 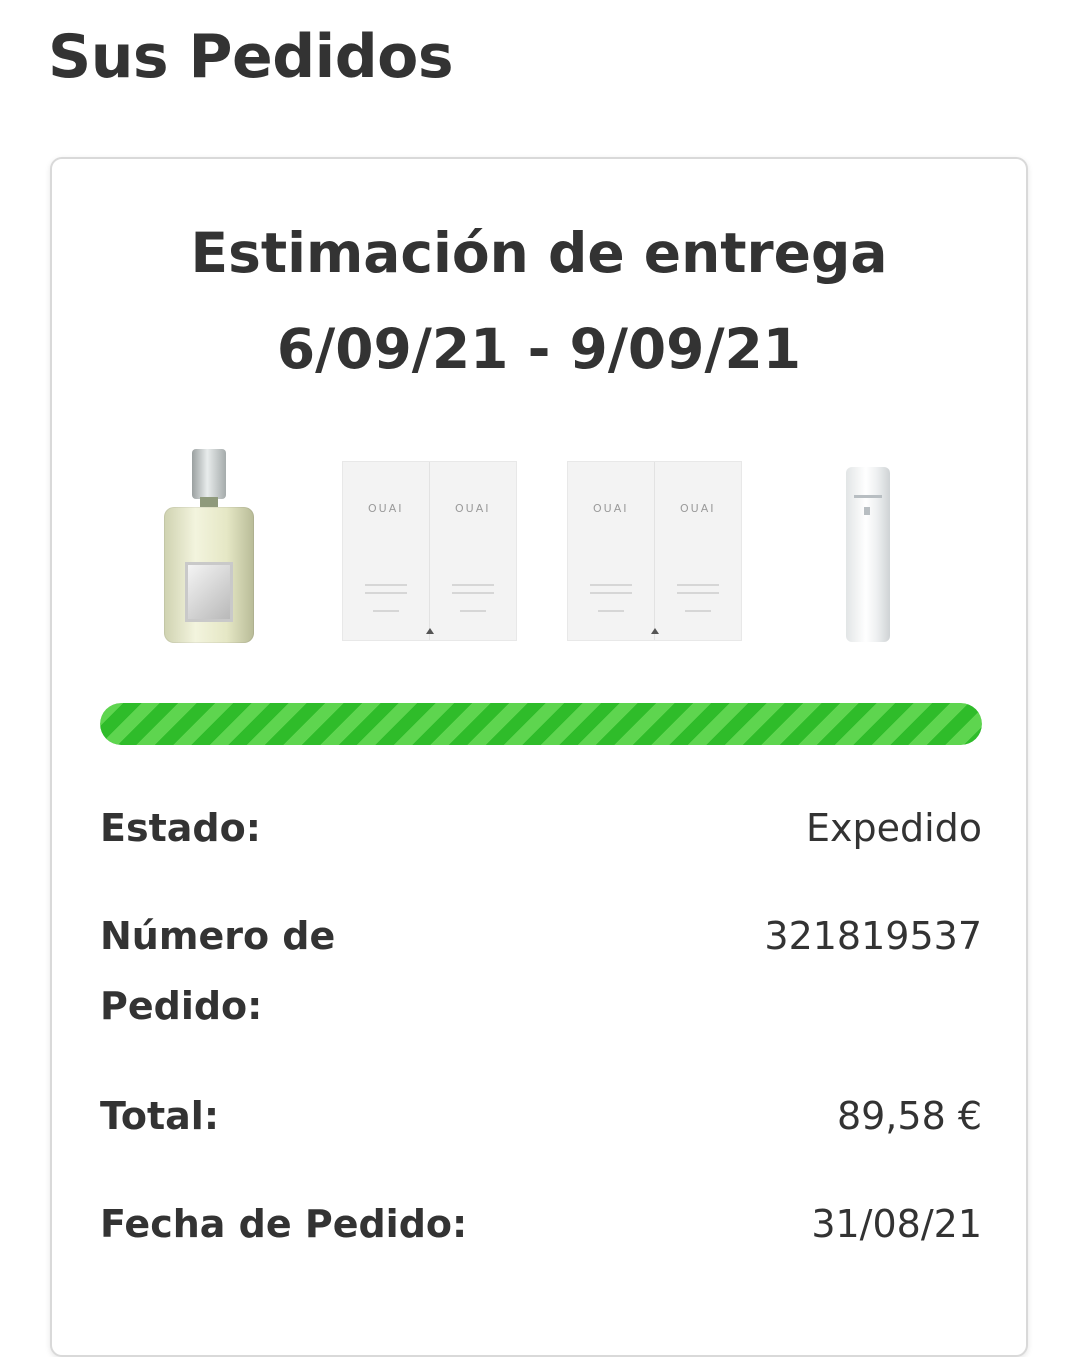 What do you see at coordinates (893, 828) in the screenshot?
I see `status-value: Expedido` at bounding box center [893, 828].